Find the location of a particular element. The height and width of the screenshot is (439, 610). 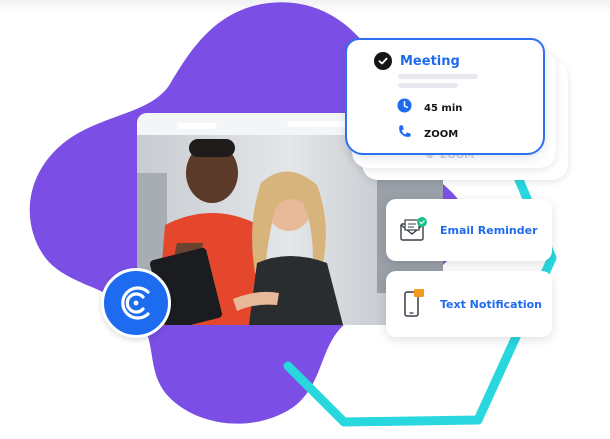

meeting-location-row: ZOOM is located at coordinates (427, 134).